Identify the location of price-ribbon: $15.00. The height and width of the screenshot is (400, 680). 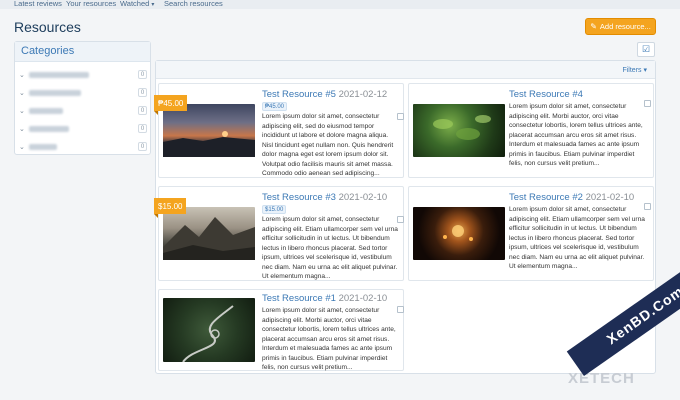
(170, 208).